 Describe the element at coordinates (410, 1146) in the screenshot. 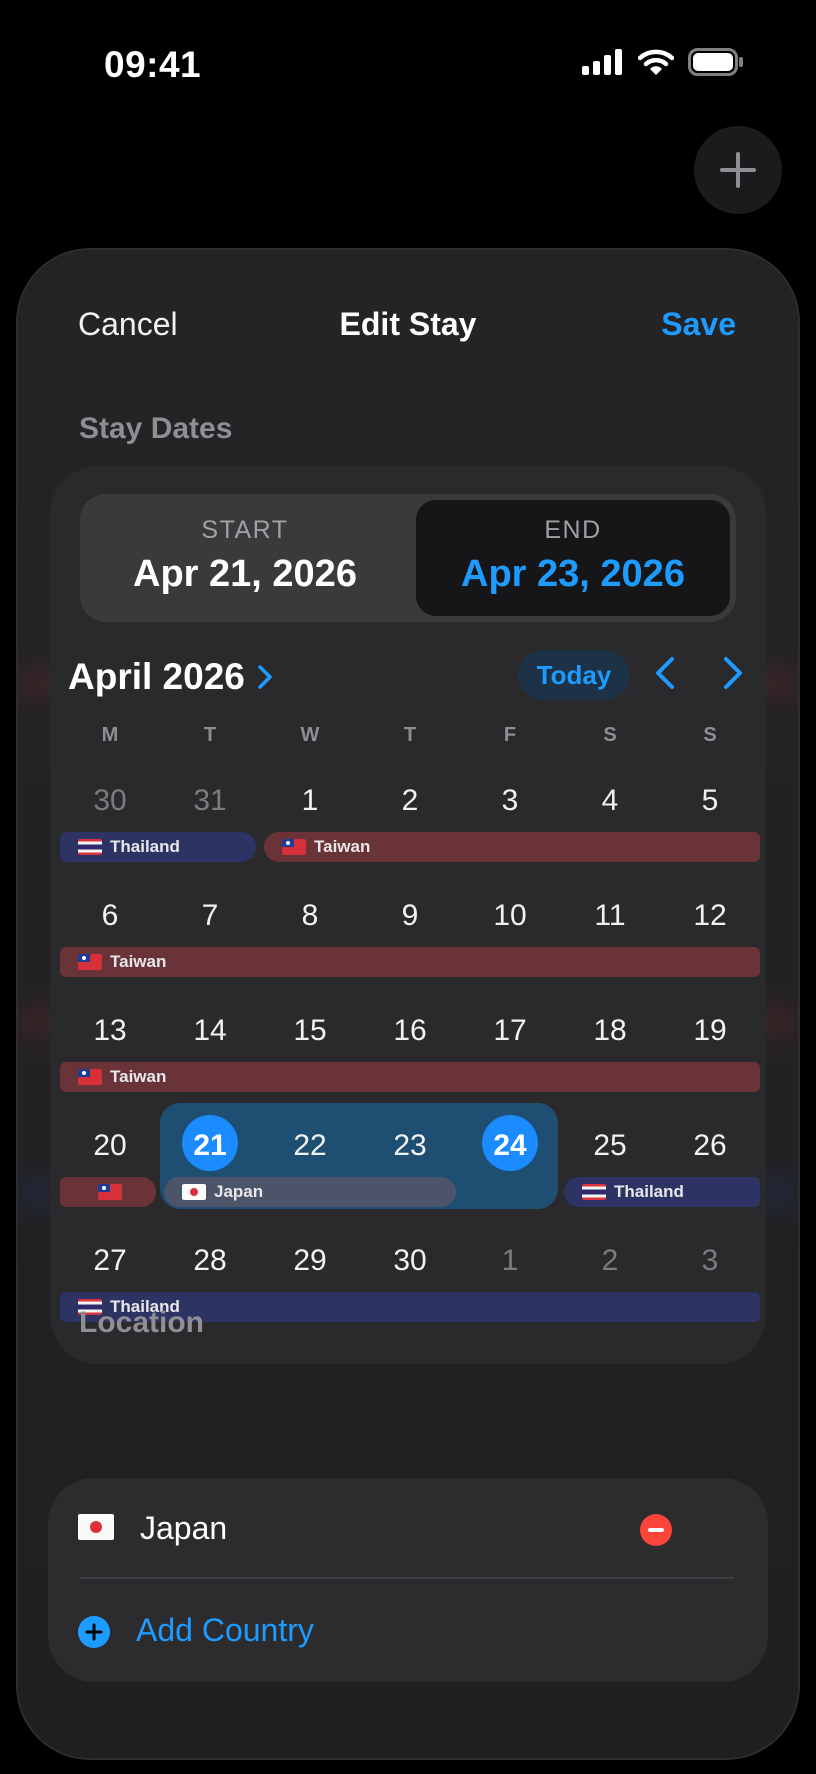

I see `calendar-day: 23` at that location.